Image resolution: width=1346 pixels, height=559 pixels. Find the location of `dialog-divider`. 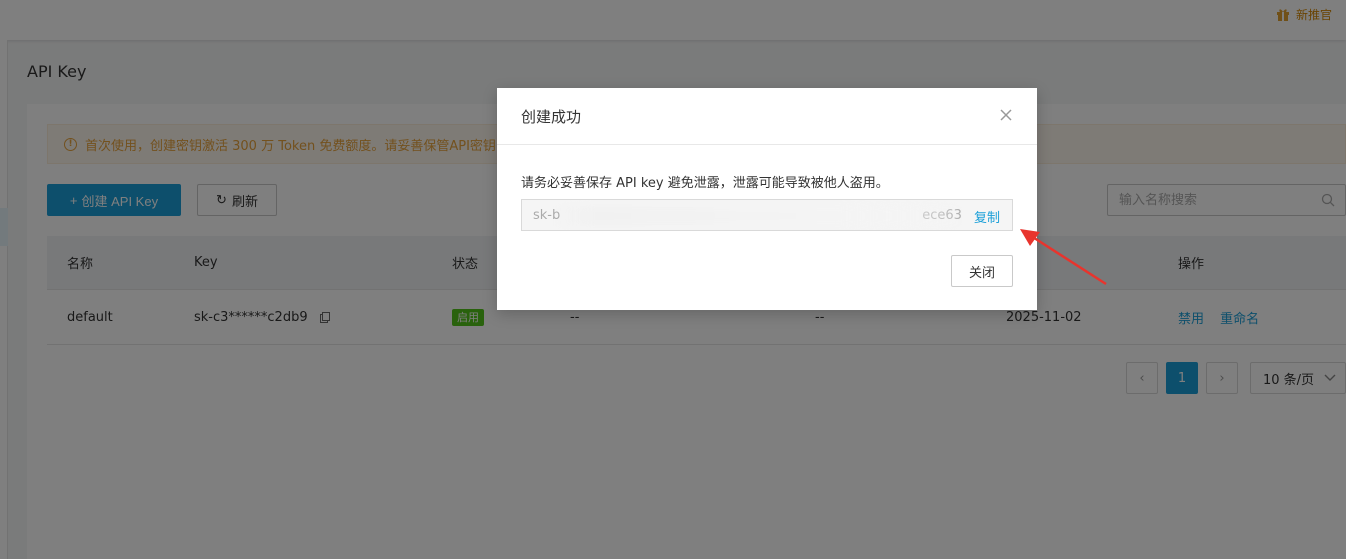

dialog-divider is located at coordinates (767, 144).